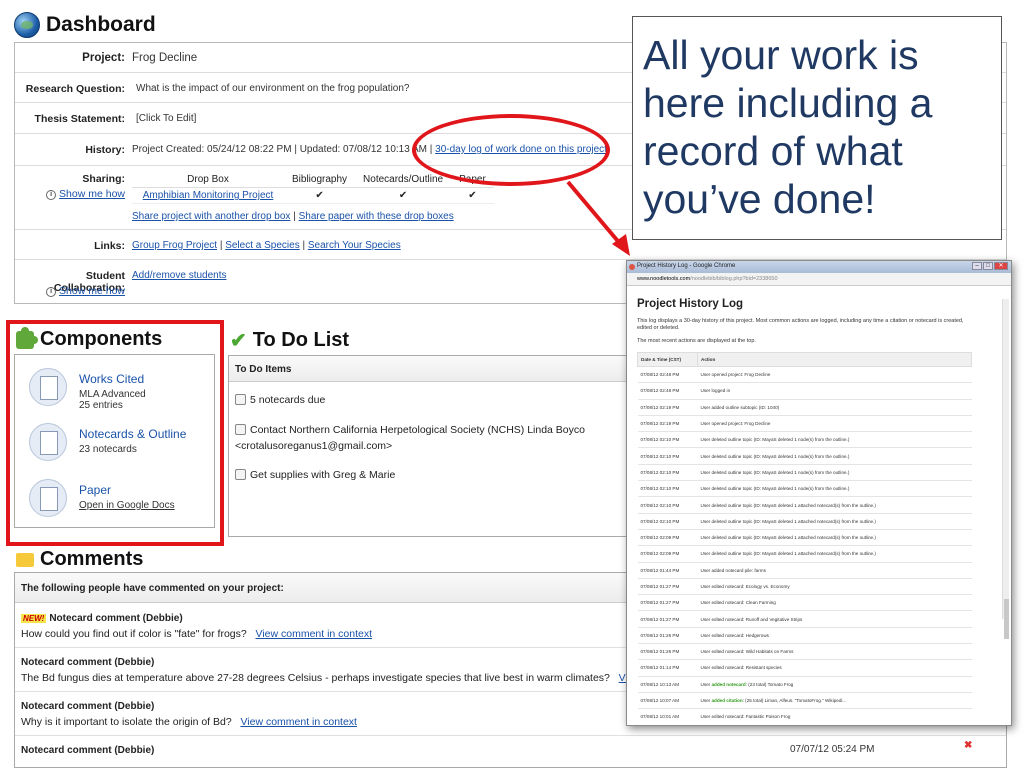  What do you see at coordinates (105, 150) in the screenshot?
I see `history-label: History:` at bounding box center [105, 150].